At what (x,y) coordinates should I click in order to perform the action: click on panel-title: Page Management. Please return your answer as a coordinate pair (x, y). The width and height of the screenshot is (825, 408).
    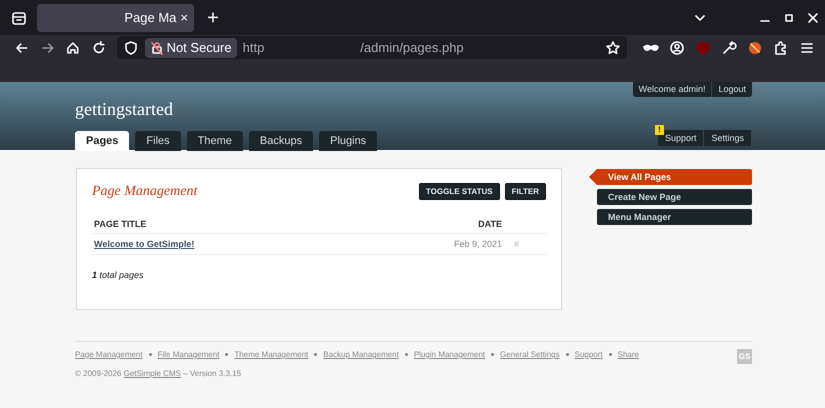
    Looking at the image, I should click on (145, 192).